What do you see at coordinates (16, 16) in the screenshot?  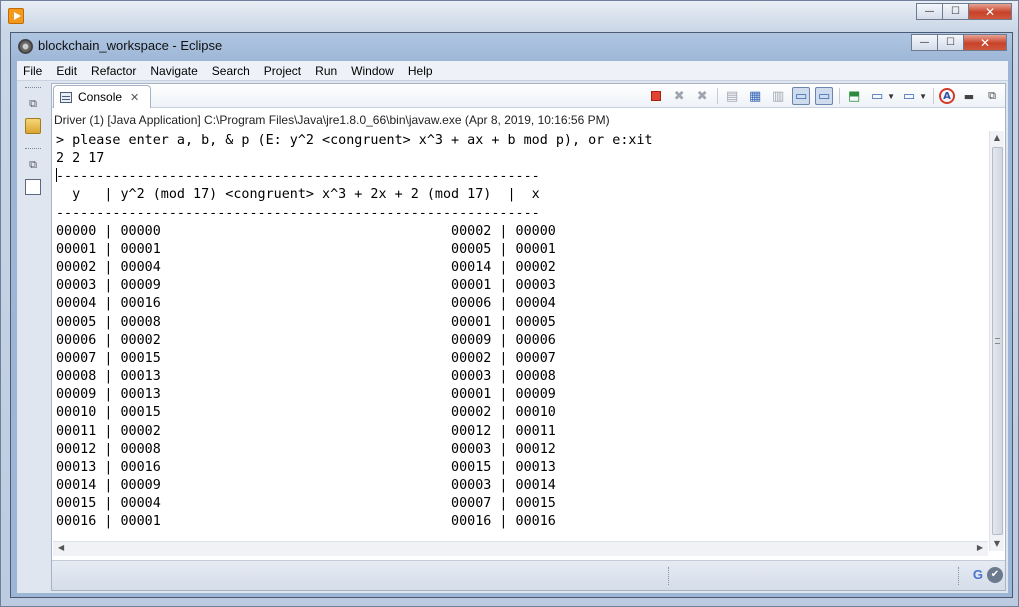 I see `player-app-icon` at bounding box center [16, 16].